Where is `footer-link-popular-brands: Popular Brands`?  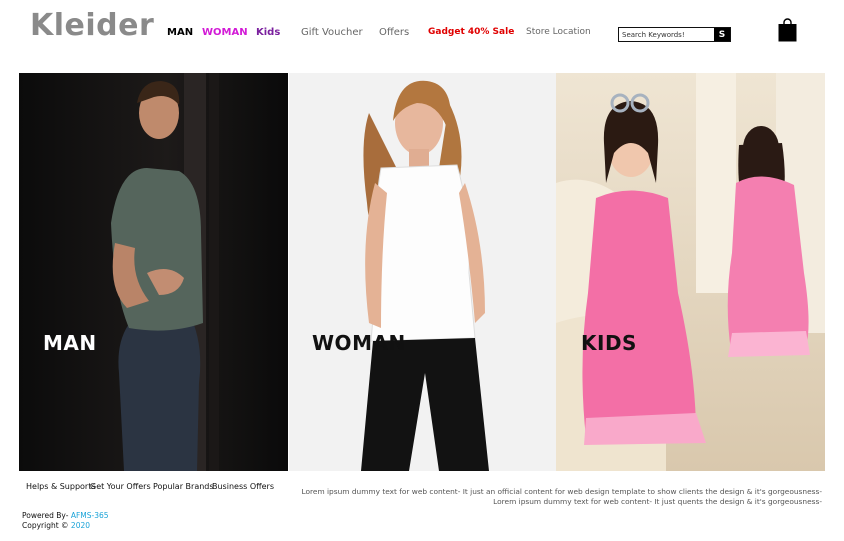 footer-link-popular-brands: Popular Brands is located at coordinates (183, 486).